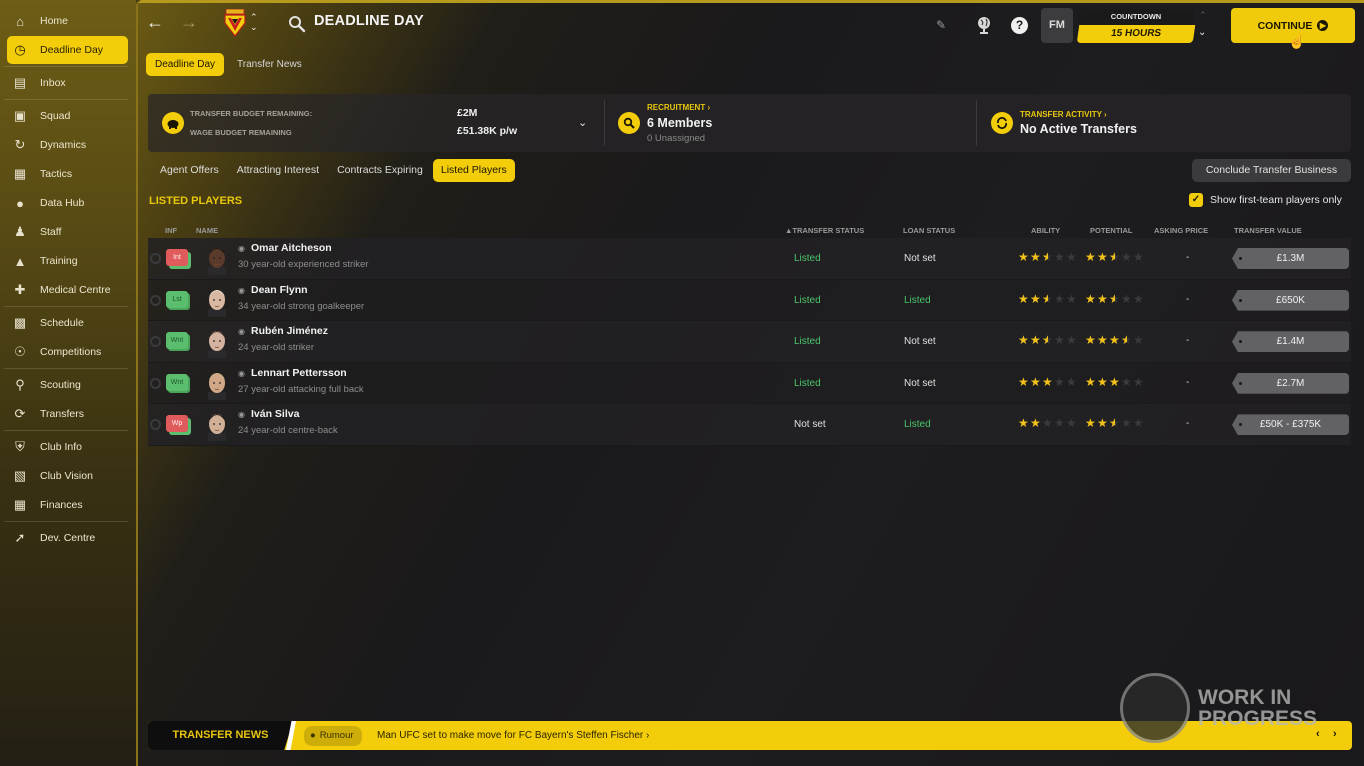 The height and width of the screenshot is (766, 1364). Describe the element at coordinates (297, 24) in the screenshot. I see `search-icon` at that location.